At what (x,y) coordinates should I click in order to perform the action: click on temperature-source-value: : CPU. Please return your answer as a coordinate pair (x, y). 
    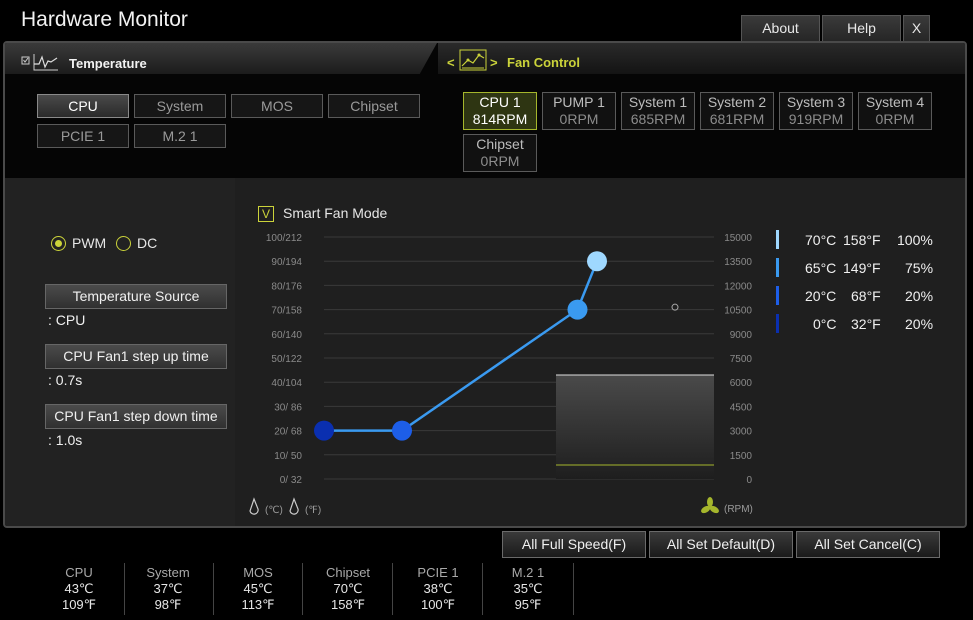
    Looking at the image, I should click on (67, 320).